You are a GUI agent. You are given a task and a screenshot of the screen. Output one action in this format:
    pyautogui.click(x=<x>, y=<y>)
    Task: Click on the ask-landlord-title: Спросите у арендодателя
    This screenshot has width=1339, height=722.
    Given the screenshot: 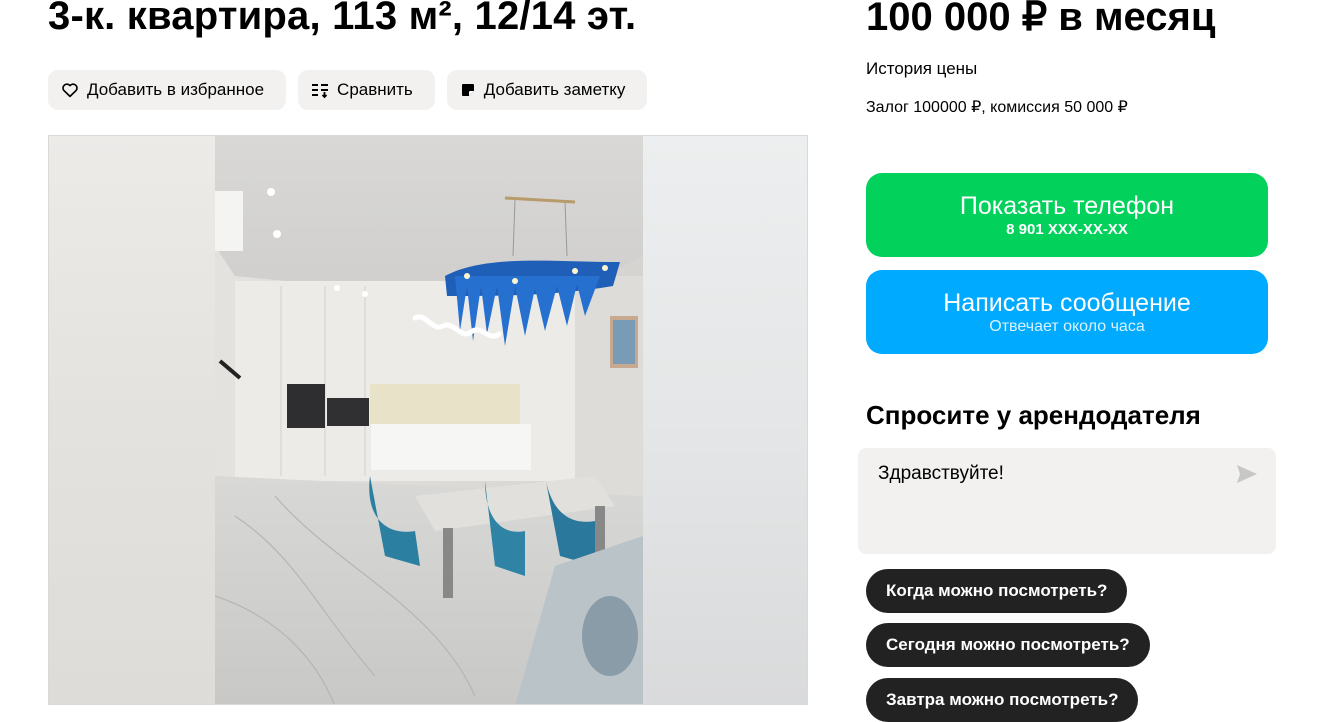 What is the action you would take?
    pyautogui.click(x=1033, y=415)
    